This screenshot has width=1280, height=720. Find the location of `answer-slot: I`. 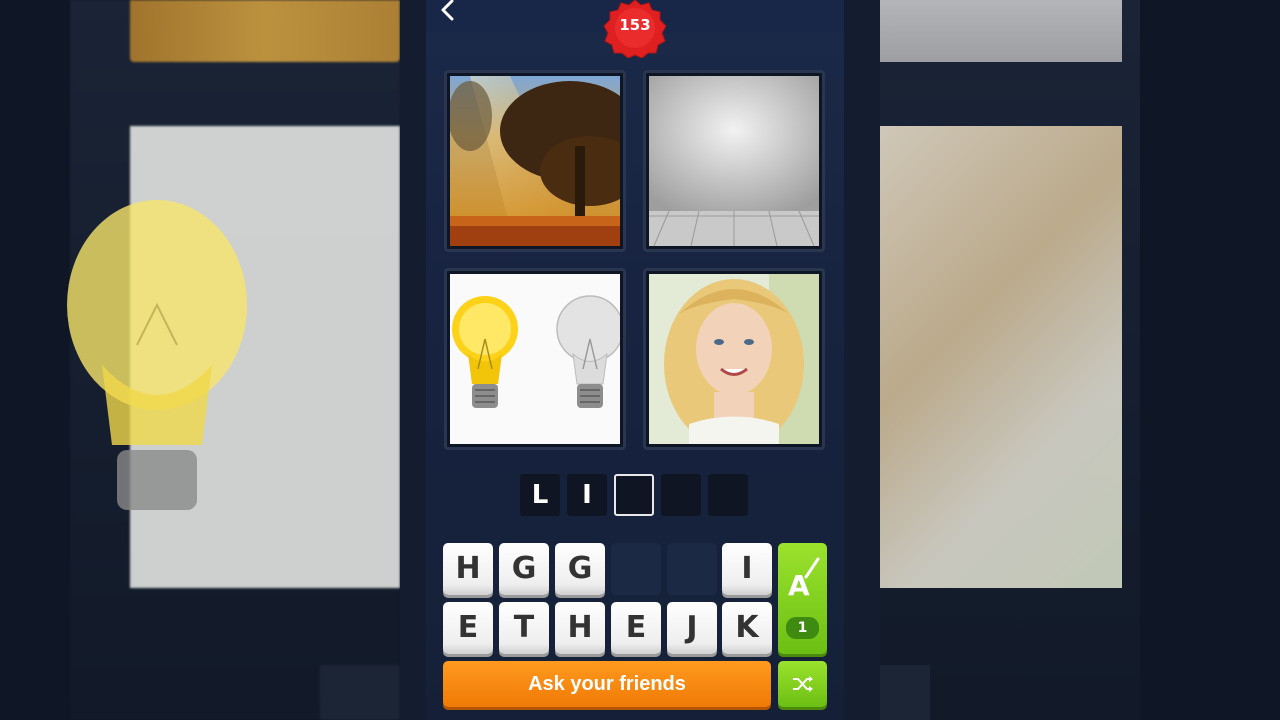

answer-slot: I is located at coordinates (587, 495).